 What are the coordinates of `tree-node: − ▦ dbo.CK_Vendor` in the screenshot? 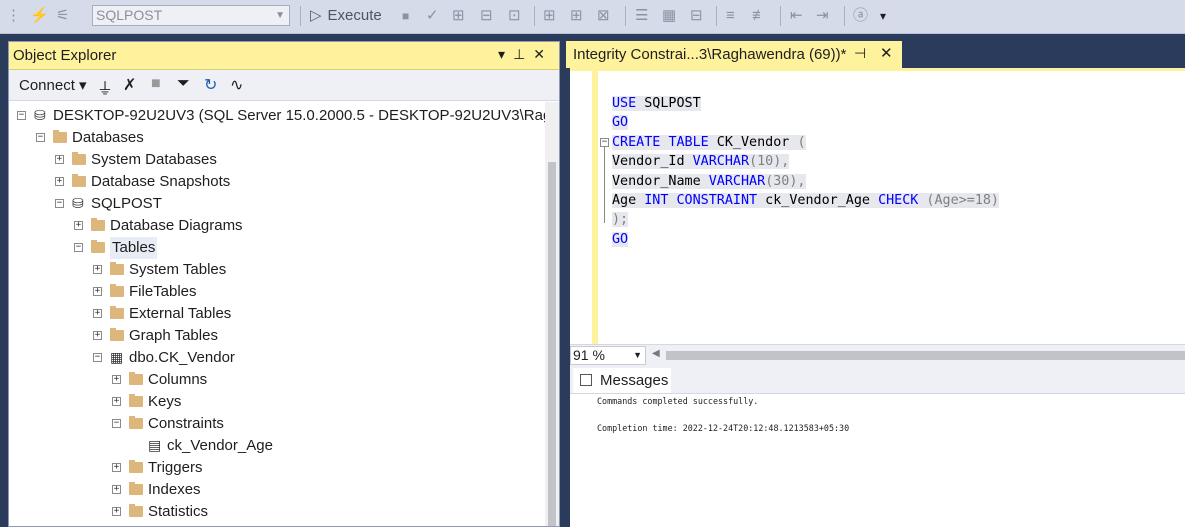 It's located at (277, 358).